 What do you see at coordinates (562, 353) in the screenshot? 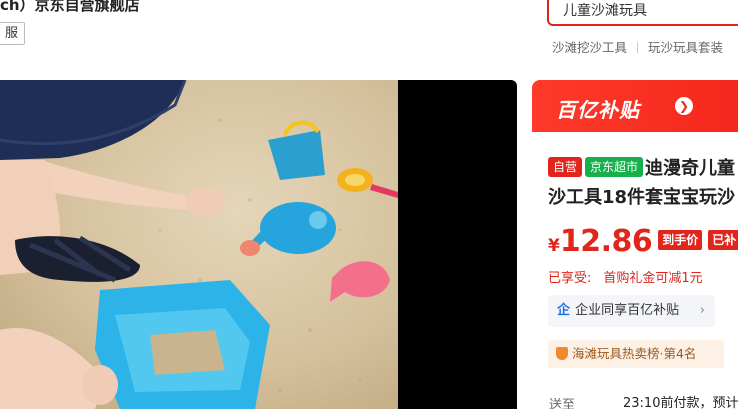
I see `medal-icon` at bounding box center [562, 353].